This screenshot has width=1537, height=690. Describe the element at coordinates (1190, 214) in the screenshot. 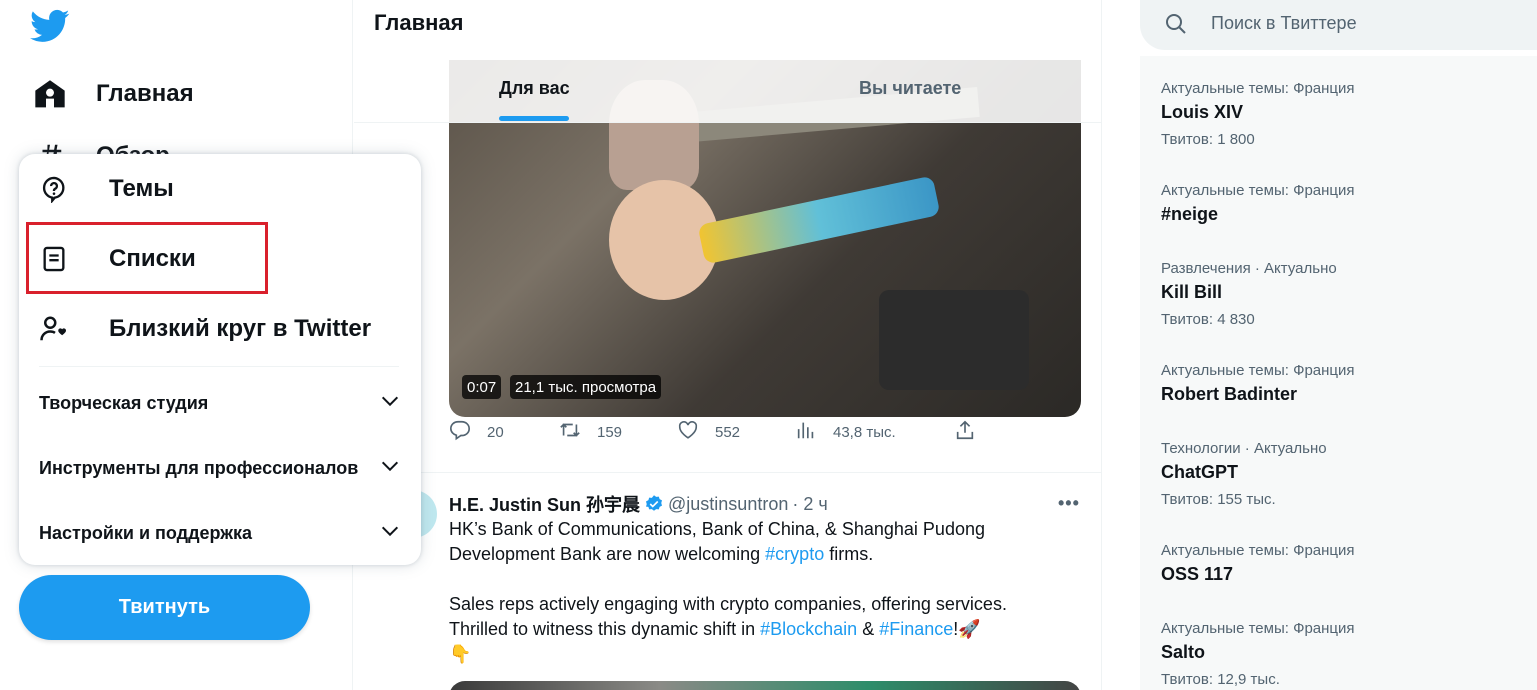

I see `trend-name: #neige` at that location.